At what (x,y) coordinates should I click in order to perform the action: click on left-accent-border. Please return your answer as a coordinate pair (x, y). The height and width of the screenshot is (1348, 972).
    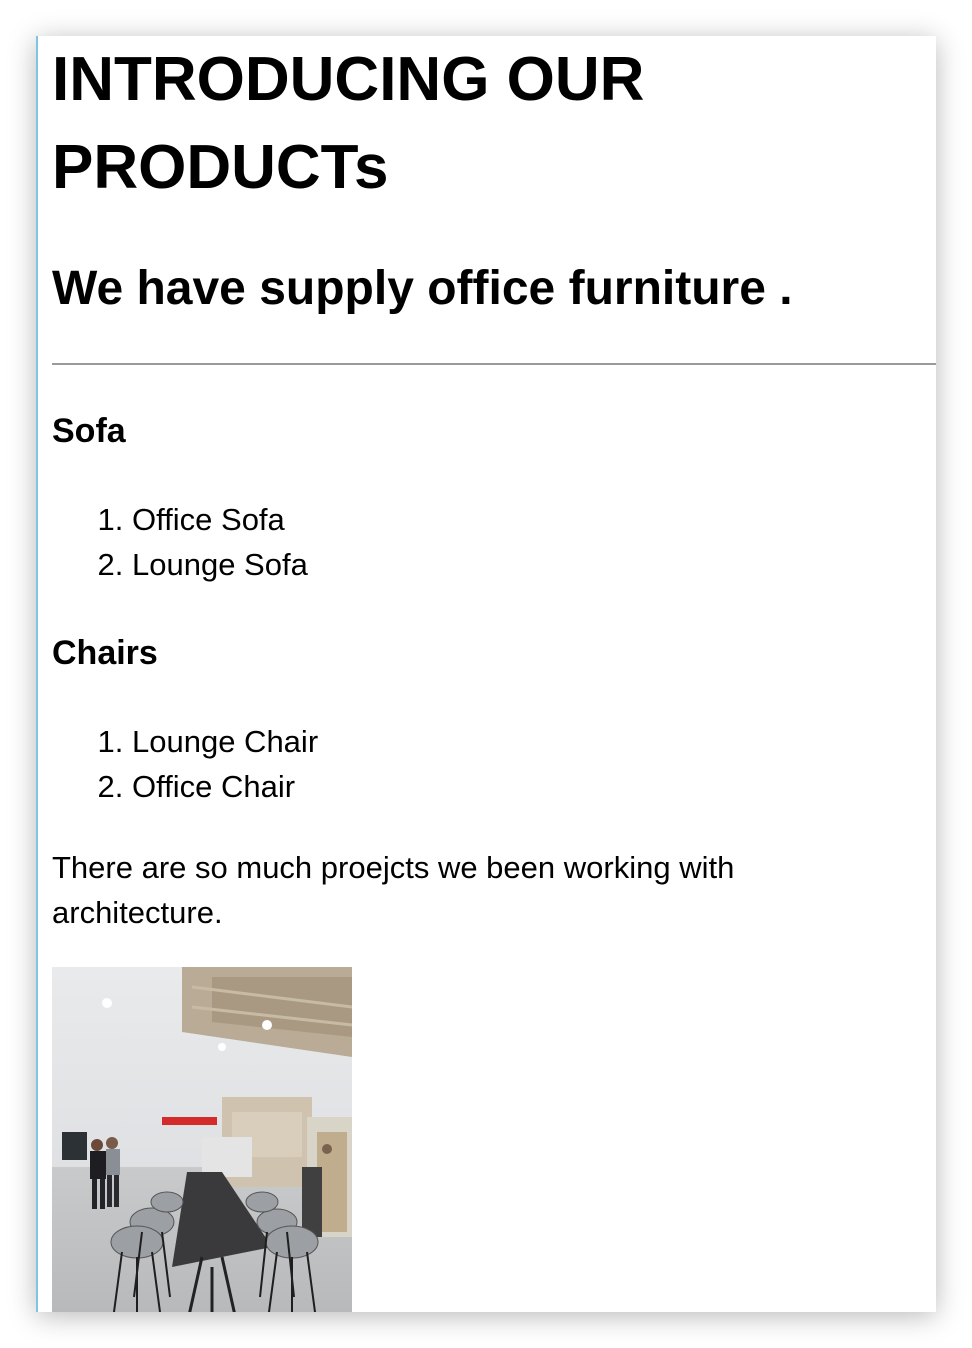
    Looking at the image, I should click on (37, 674).